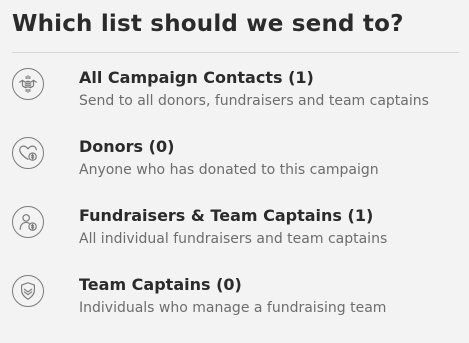 Image resolution: width=469 pixels, height=343 pixels. I want to click on list-option-label: Team Captains (0), so click(160, 284).